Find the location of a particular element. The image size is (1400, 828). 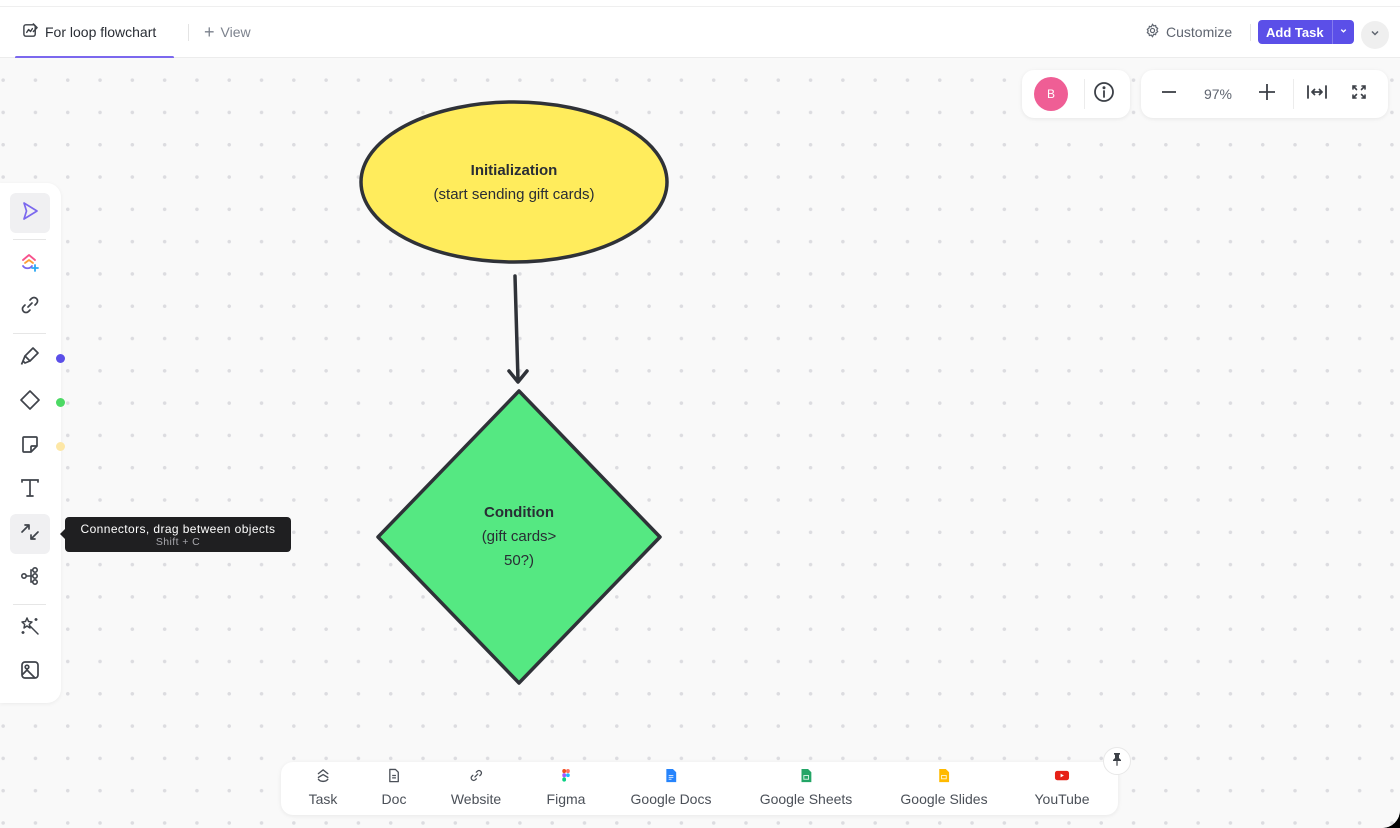

add-view-label: View is located at coordinates (235, 32).